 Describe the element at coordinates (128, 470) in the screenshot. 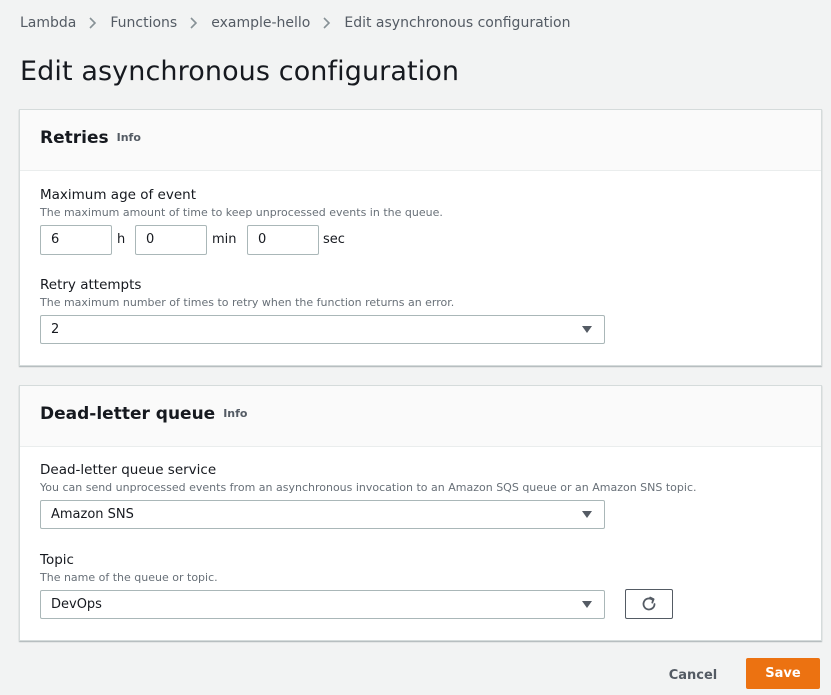

I see `dlq-service-label: Dead-letter queue service` at that location.